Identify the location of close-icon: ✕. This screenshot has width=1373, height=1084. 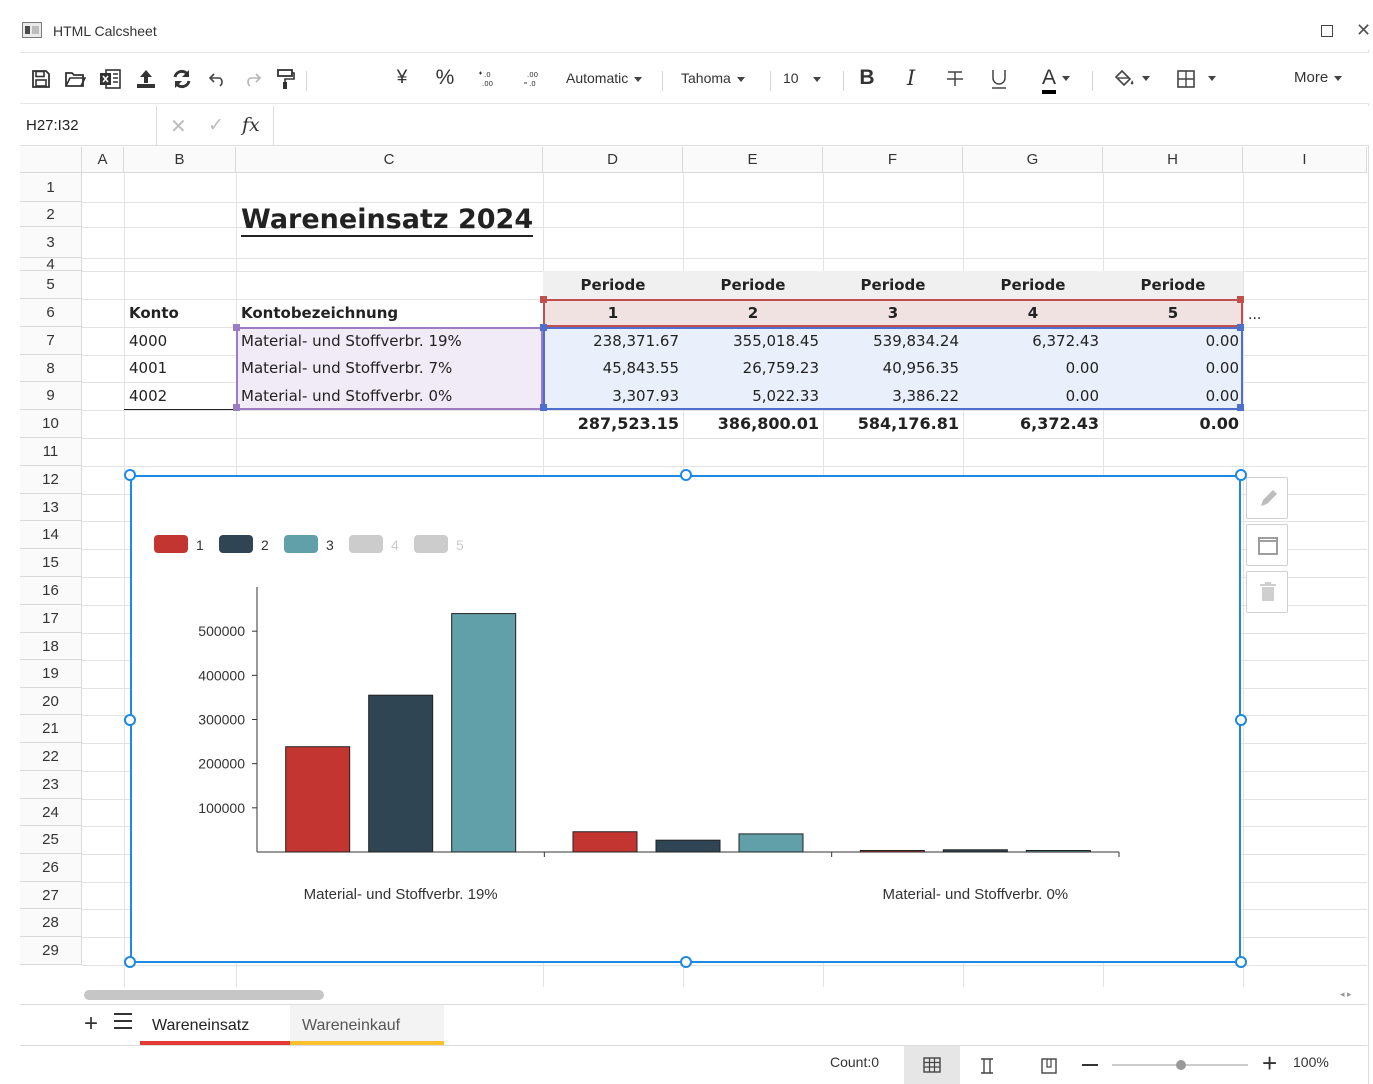
(1363, 30).